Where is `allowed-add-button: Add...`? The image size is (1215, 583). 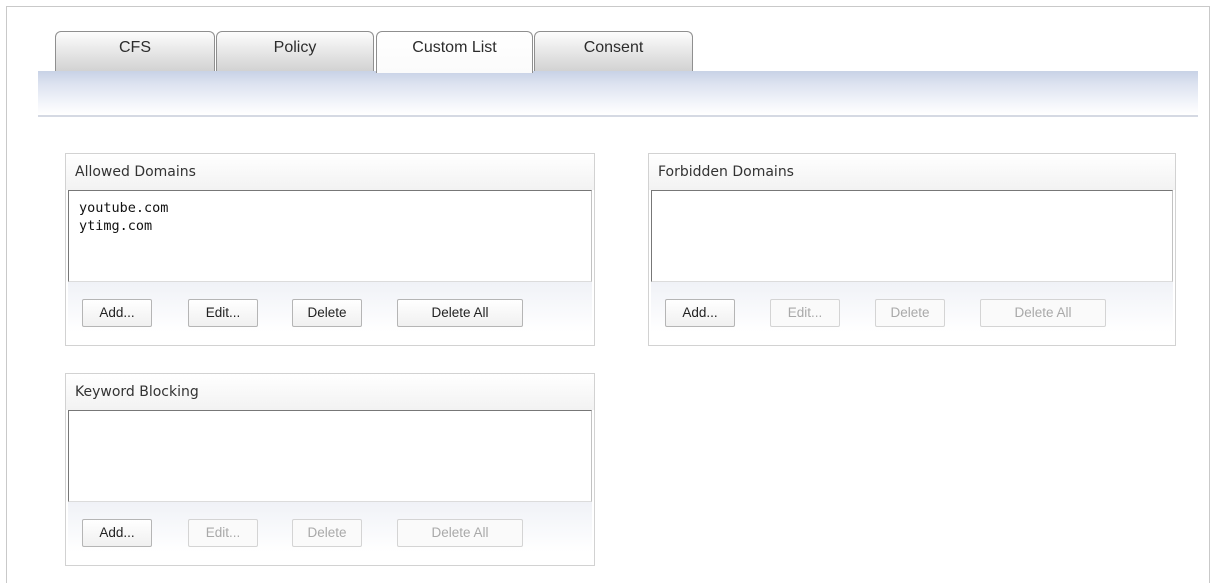 allowed-add-button: Add... is located at coordinates (117, 313).